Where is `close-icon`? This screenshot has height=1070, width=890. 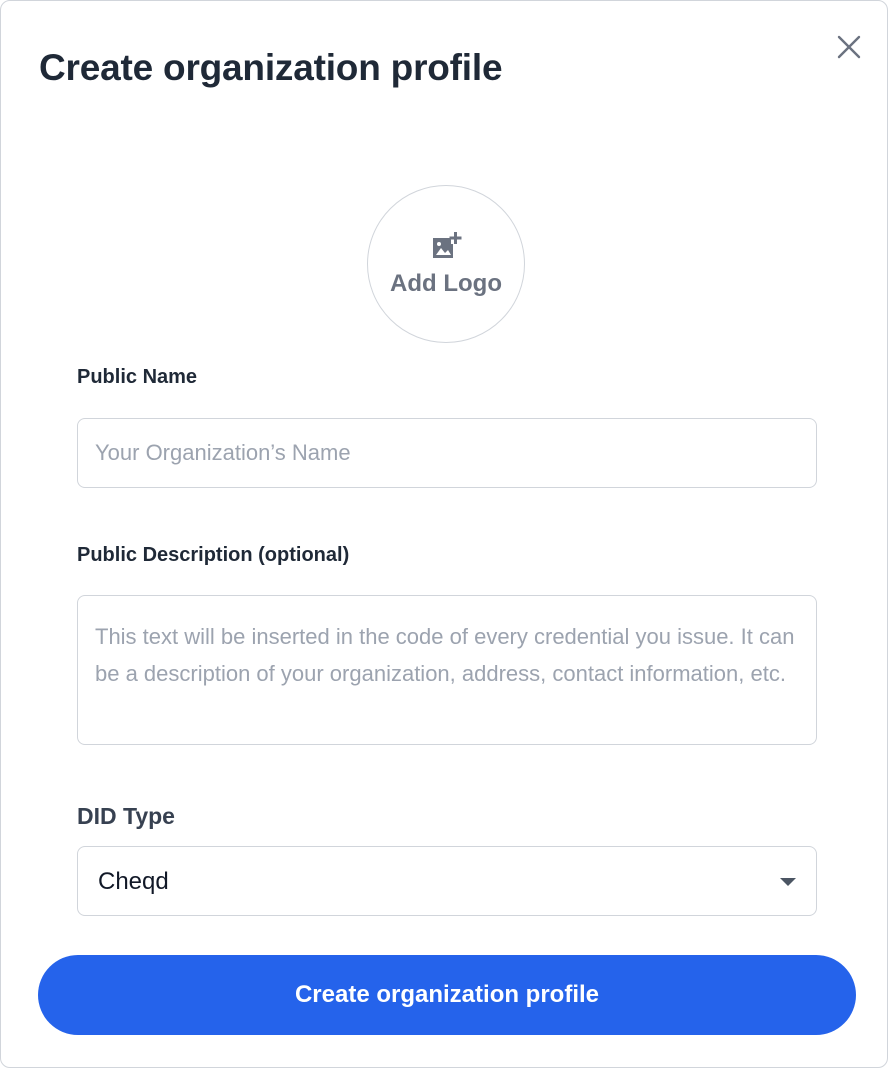 close-icon is located at coordinates (849, 47).